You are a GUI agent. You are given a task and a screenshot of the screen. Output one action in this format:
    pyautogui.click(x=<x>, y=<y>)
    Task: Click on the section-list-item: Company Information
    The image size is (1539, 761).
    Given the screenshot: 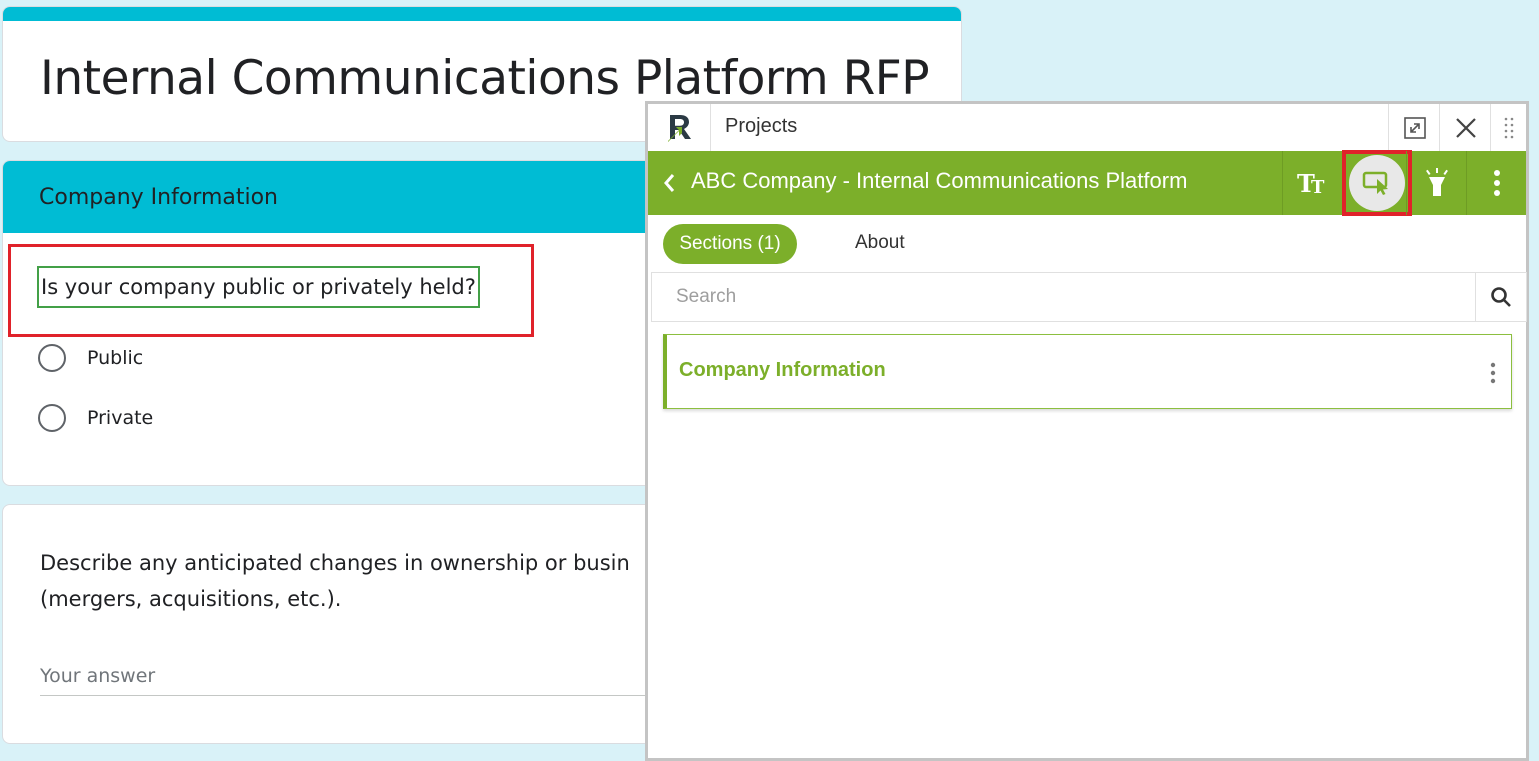 What is the action you would take?
    pyautogui.click(x=1087, y=371)
    